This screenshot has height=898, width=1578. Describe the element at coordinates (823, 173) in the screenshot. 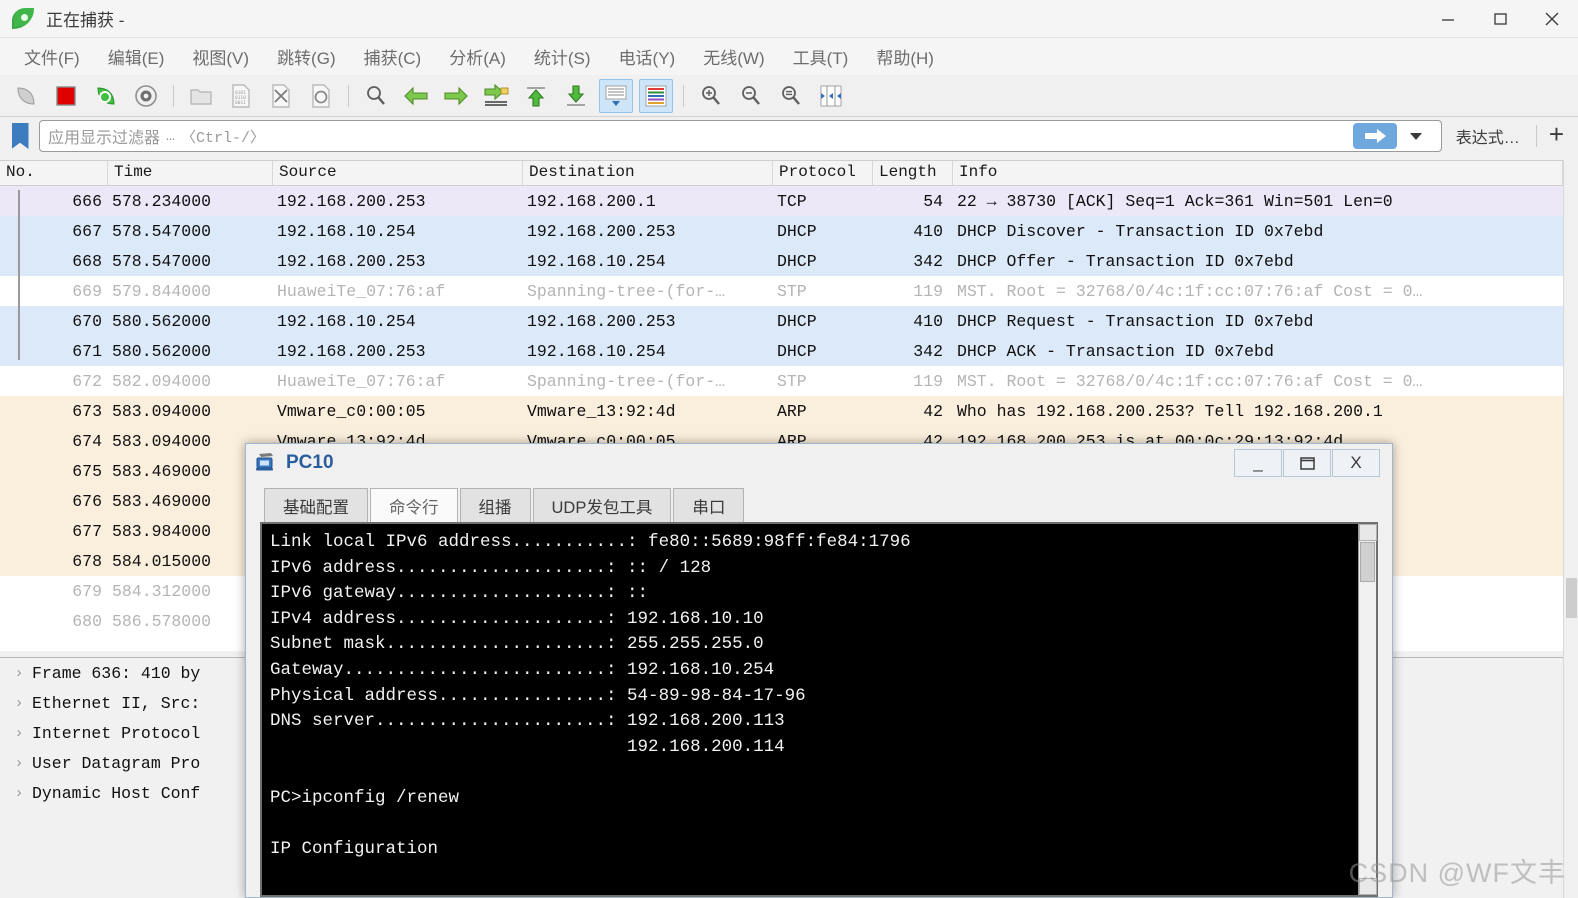

I see `column-header-protocol: Protocol` at that location.